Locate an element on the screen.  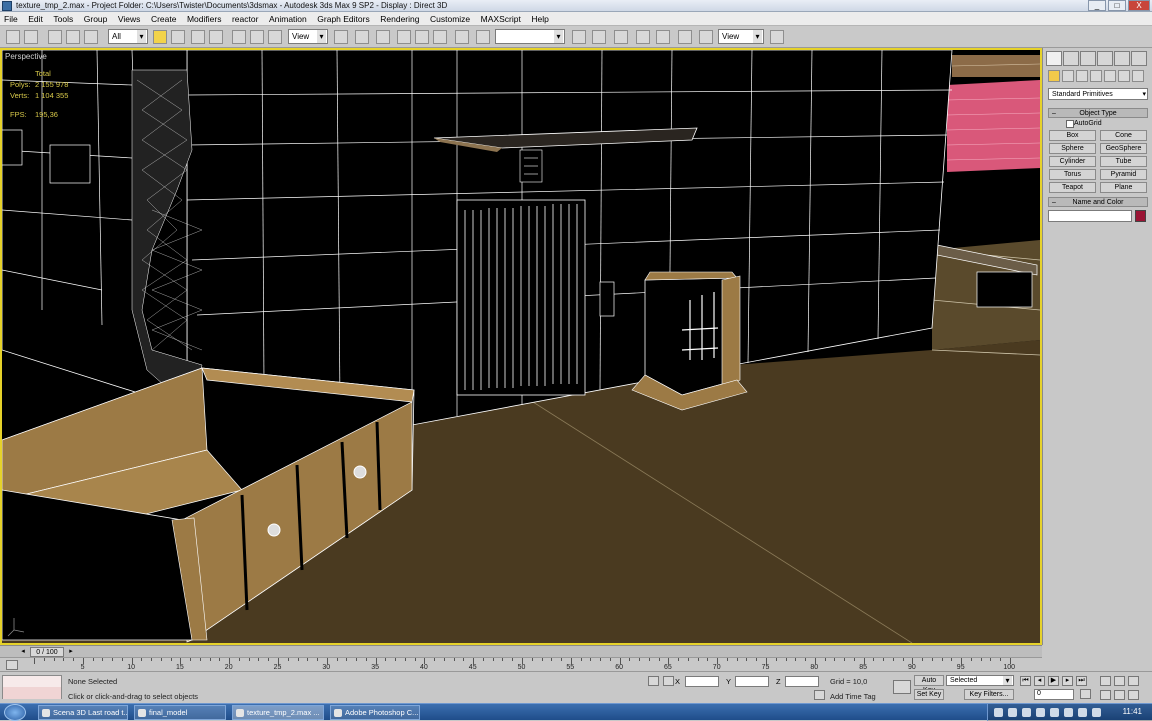
window-crossing-icon is located at coordinates (216, 37).